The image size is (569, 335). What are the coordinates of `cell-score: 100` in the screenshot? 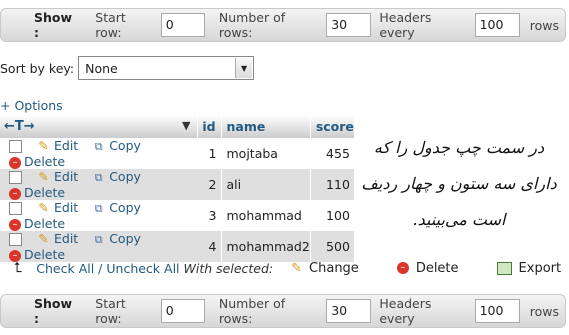 It's located at (332, 215).